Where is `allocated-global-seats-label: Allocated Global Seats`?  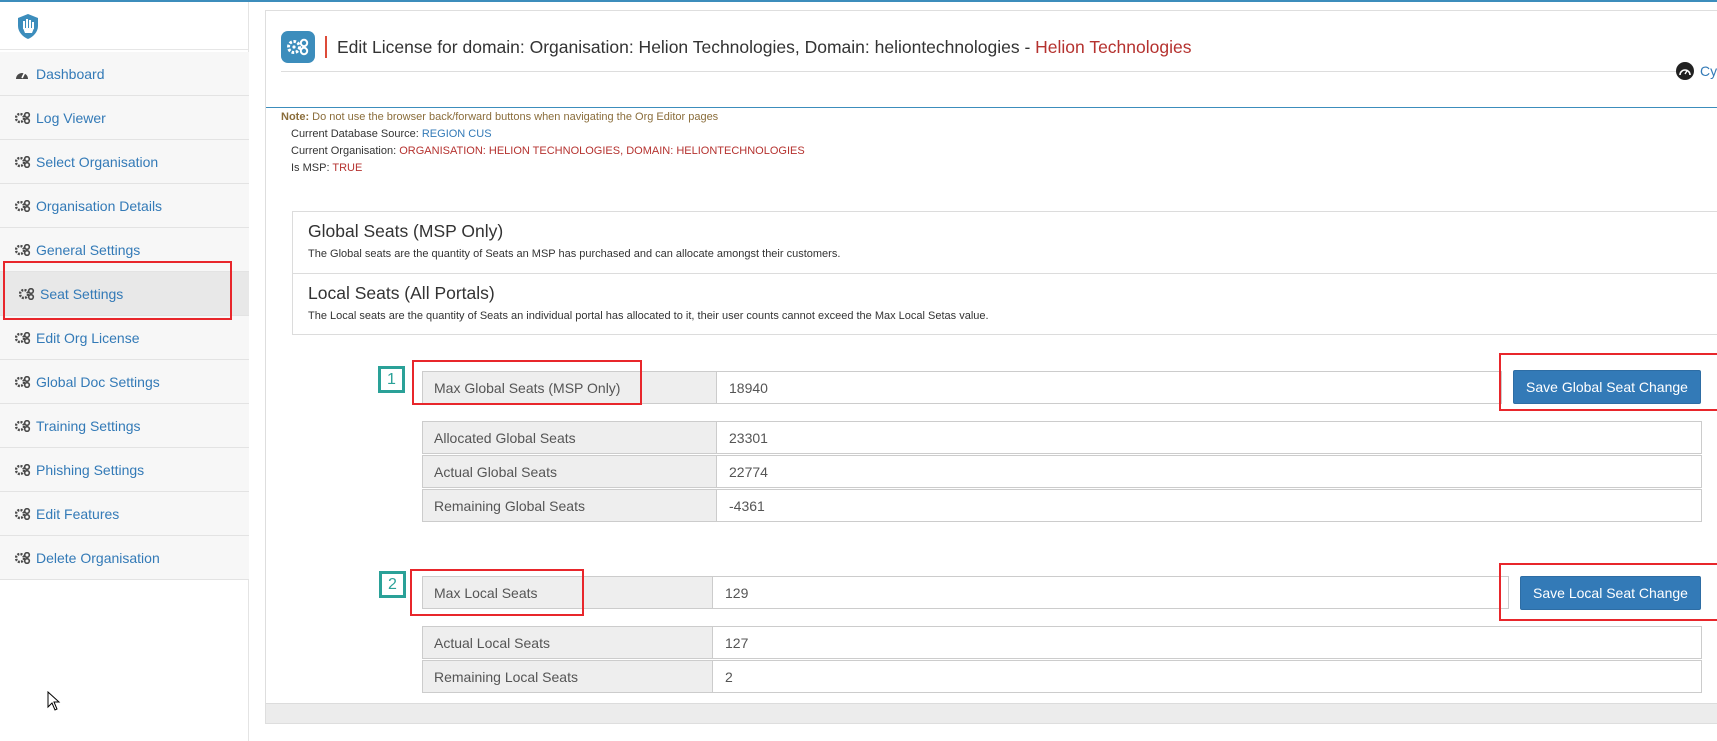 allocated-global-seats-label: Allocated Global Seats is located at coordinates (570, 437).